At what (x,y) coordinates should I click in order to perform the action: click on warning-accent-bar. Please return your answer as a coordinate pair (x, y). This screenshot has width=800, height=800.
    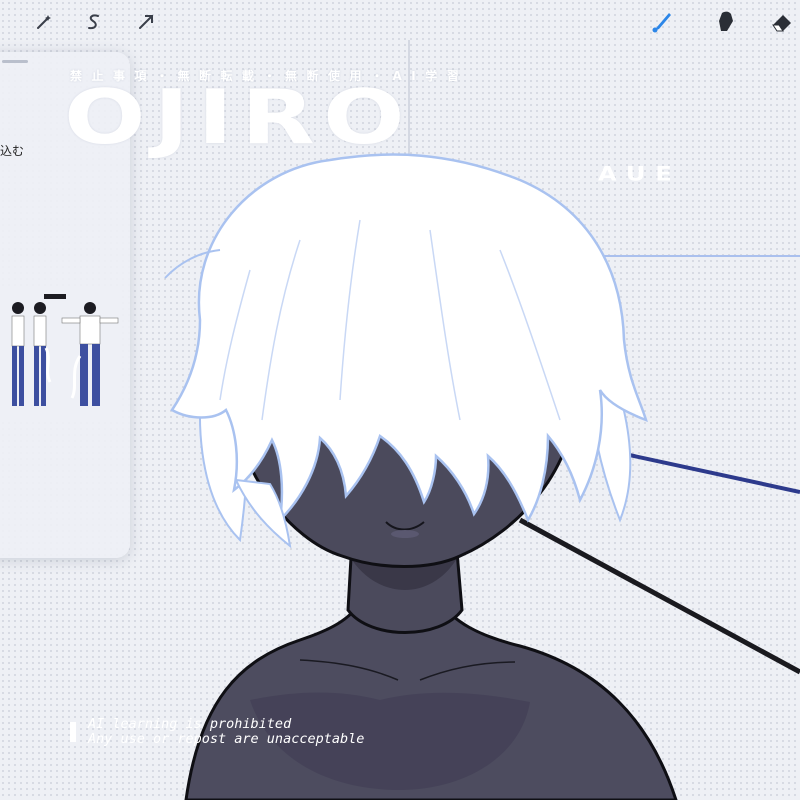
    Looking at the image, I should click on (73, 732).